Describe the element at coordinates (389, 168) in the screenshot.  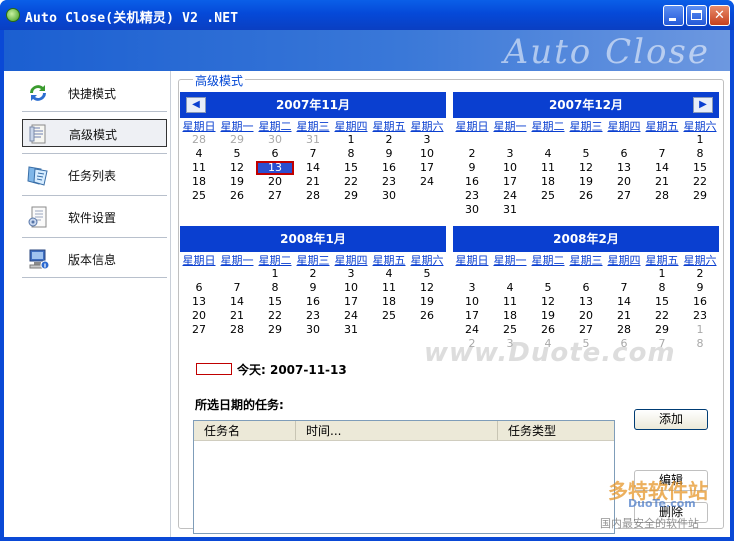
I see `calendar-day: 16` at that location.